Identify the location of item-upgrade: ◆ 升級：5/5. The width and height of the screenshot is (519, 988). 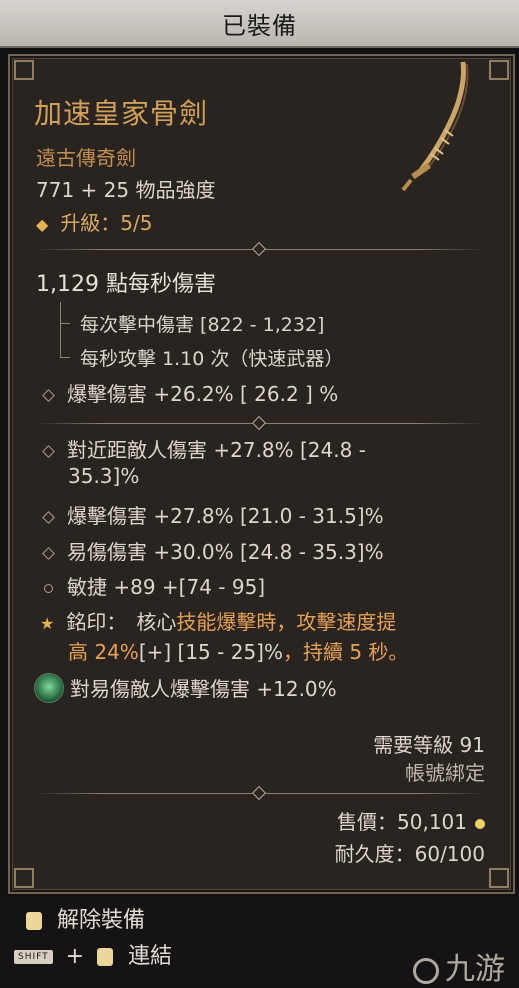
(94, 221).